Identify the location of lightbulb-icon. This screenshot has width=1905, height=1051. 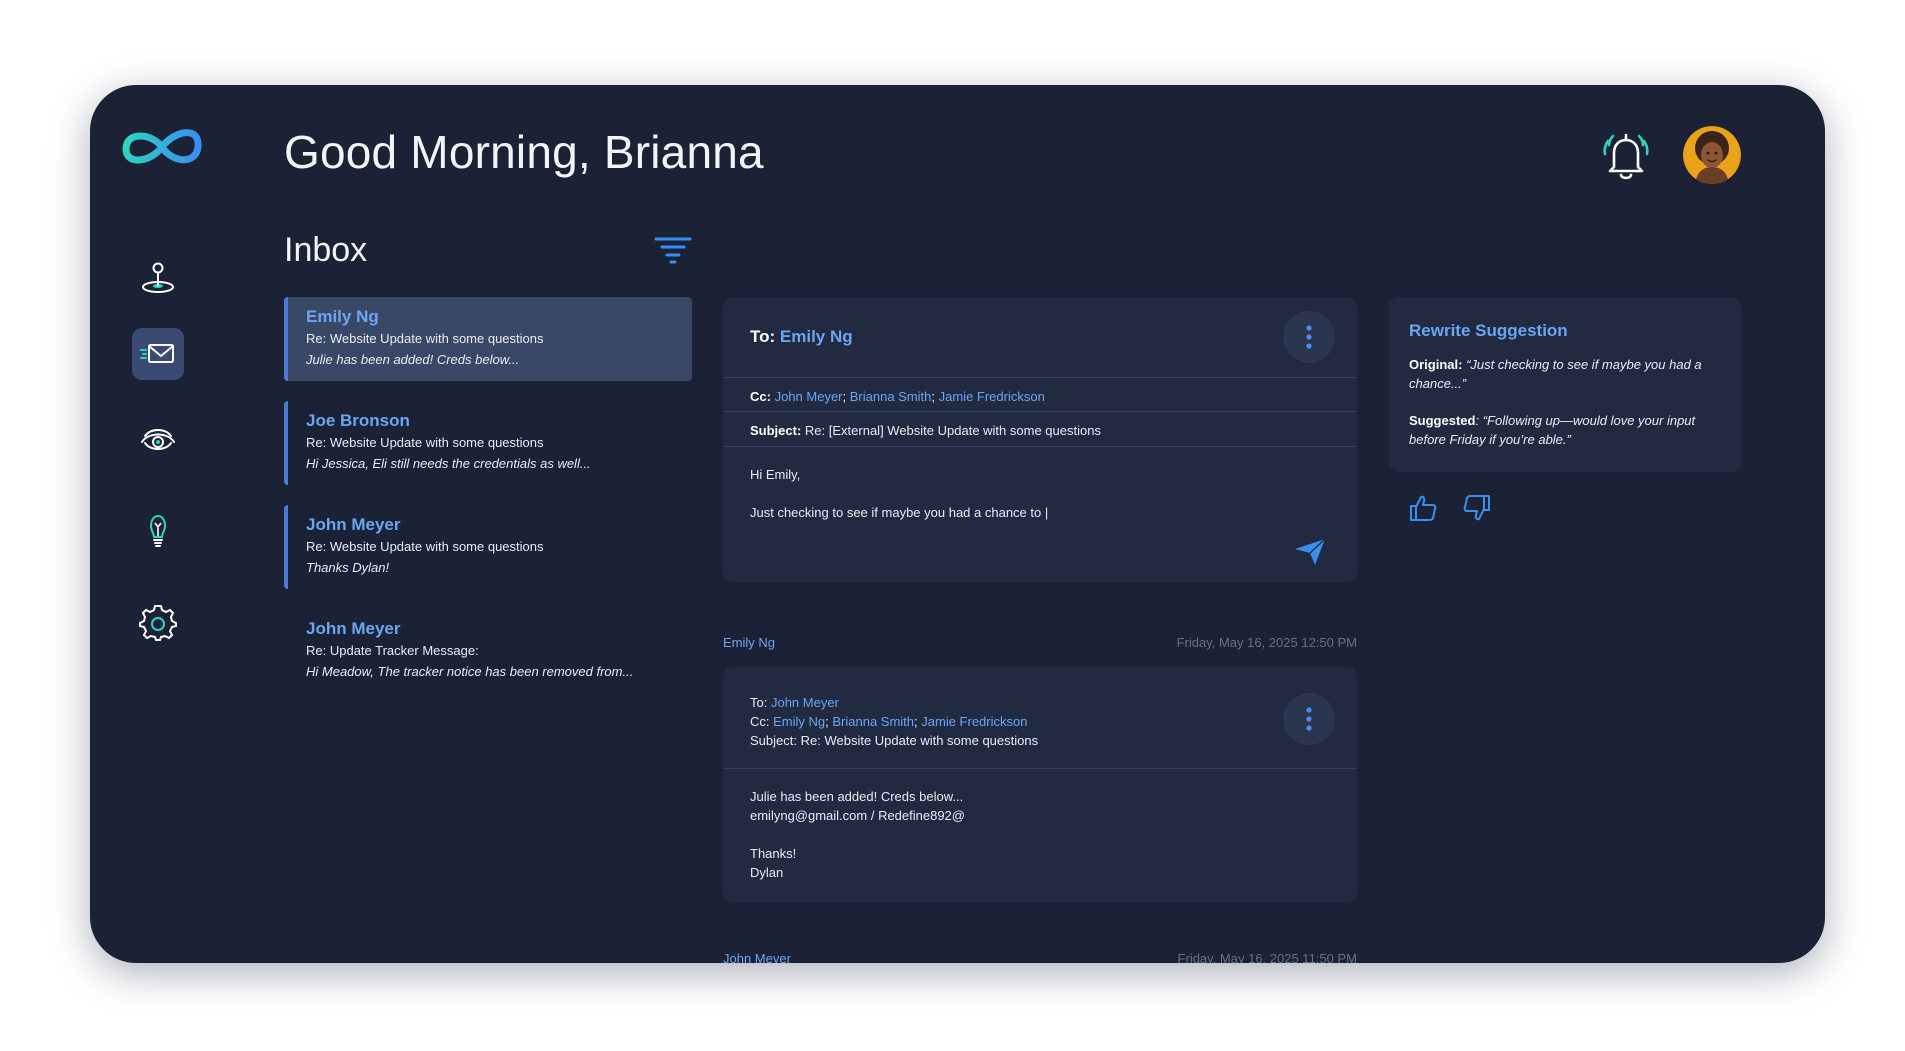
(158, 530).